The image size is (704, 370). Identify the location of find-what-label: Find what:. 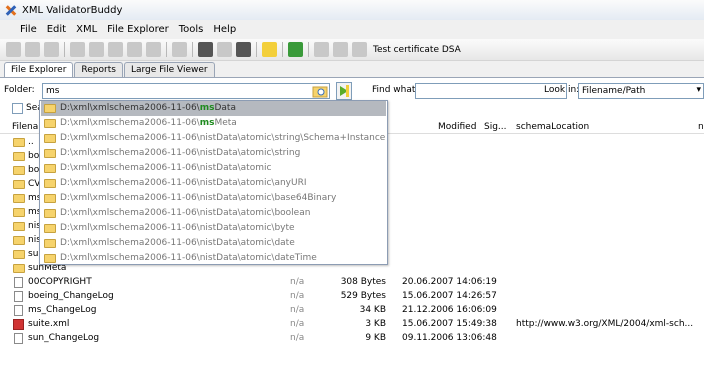
(395, 90).